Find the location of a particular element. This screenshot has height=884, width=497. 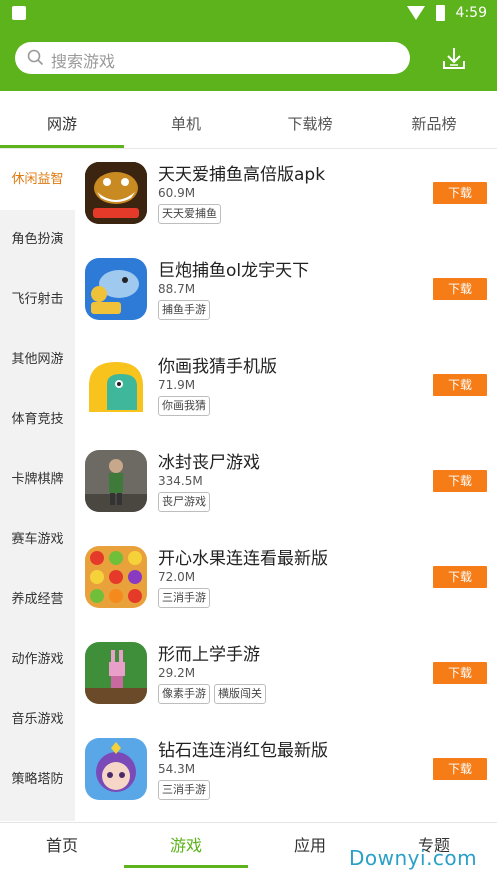

tag: 丧尸游戏 is located at coordinates (184, 502).